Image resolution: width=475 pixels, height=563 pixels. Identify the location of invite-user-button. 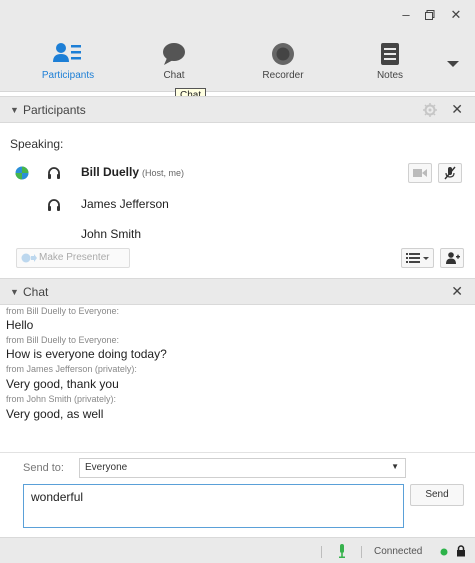
(452, 258).